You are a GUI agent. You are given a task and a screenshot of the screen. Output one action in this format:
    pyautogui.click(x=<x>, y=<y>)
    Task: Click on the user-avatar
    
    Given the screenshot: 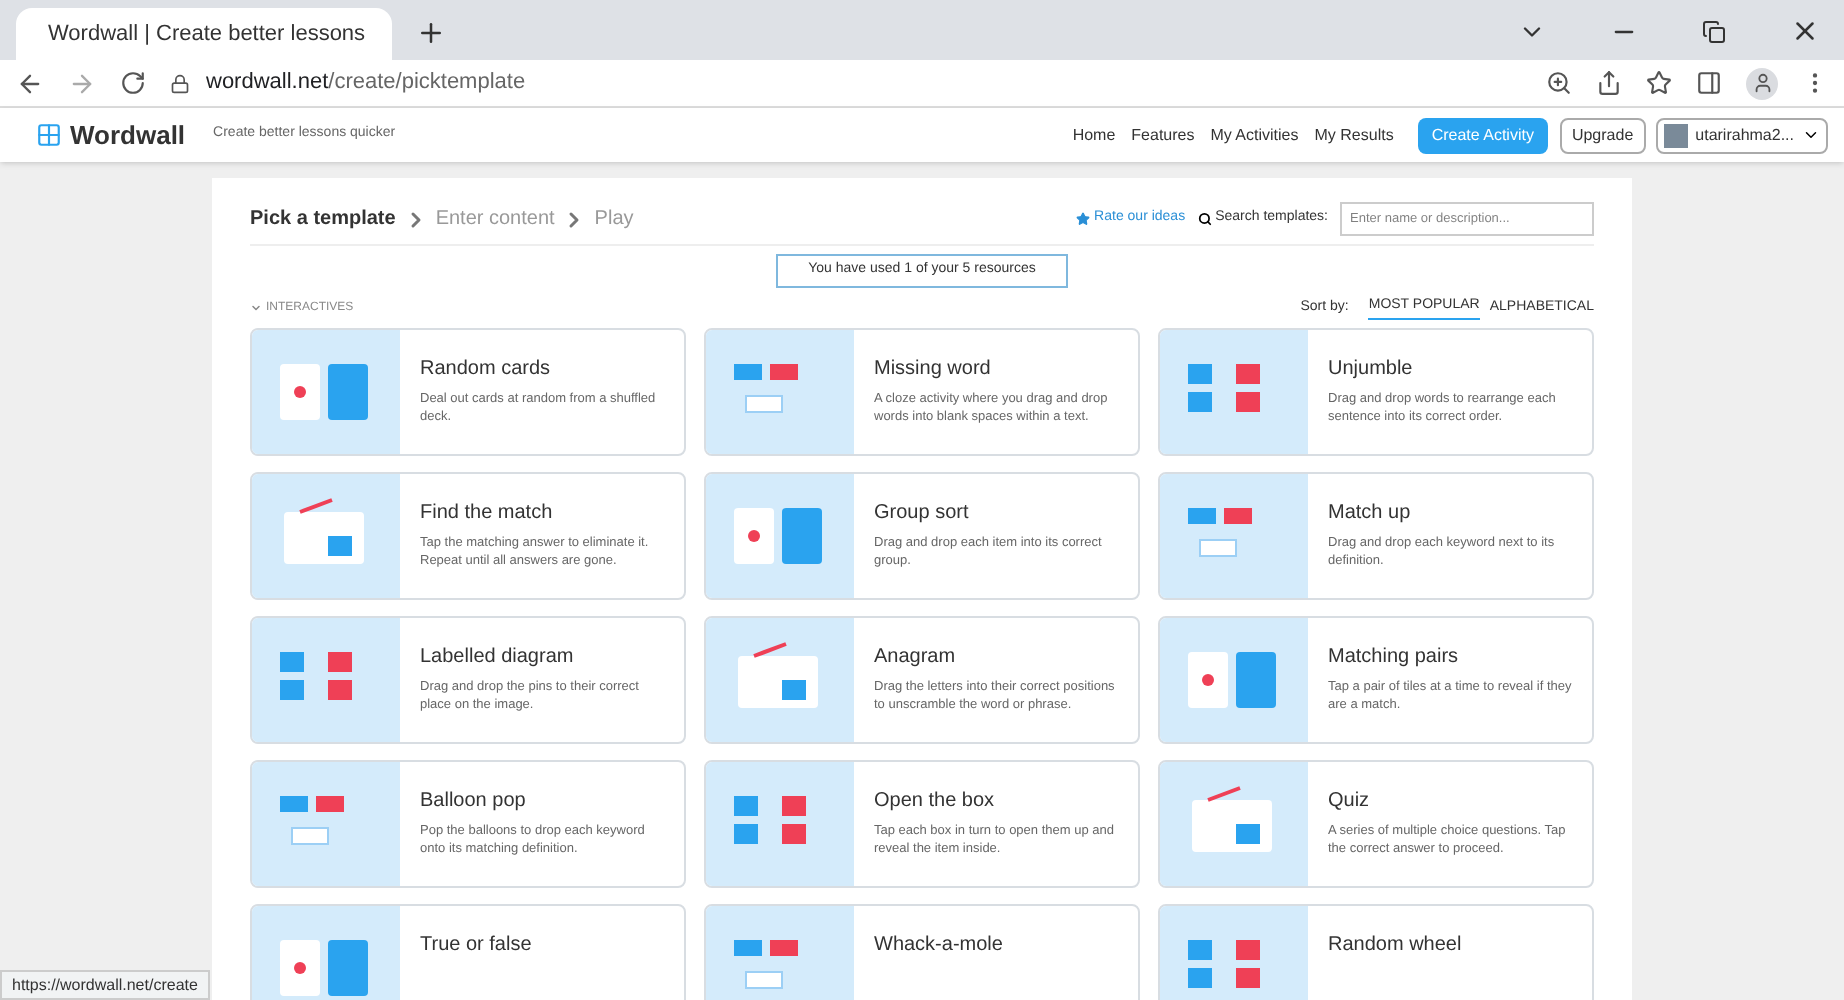 What is the action you would take?
    pyautogui.click(x=1675, y=135)
    